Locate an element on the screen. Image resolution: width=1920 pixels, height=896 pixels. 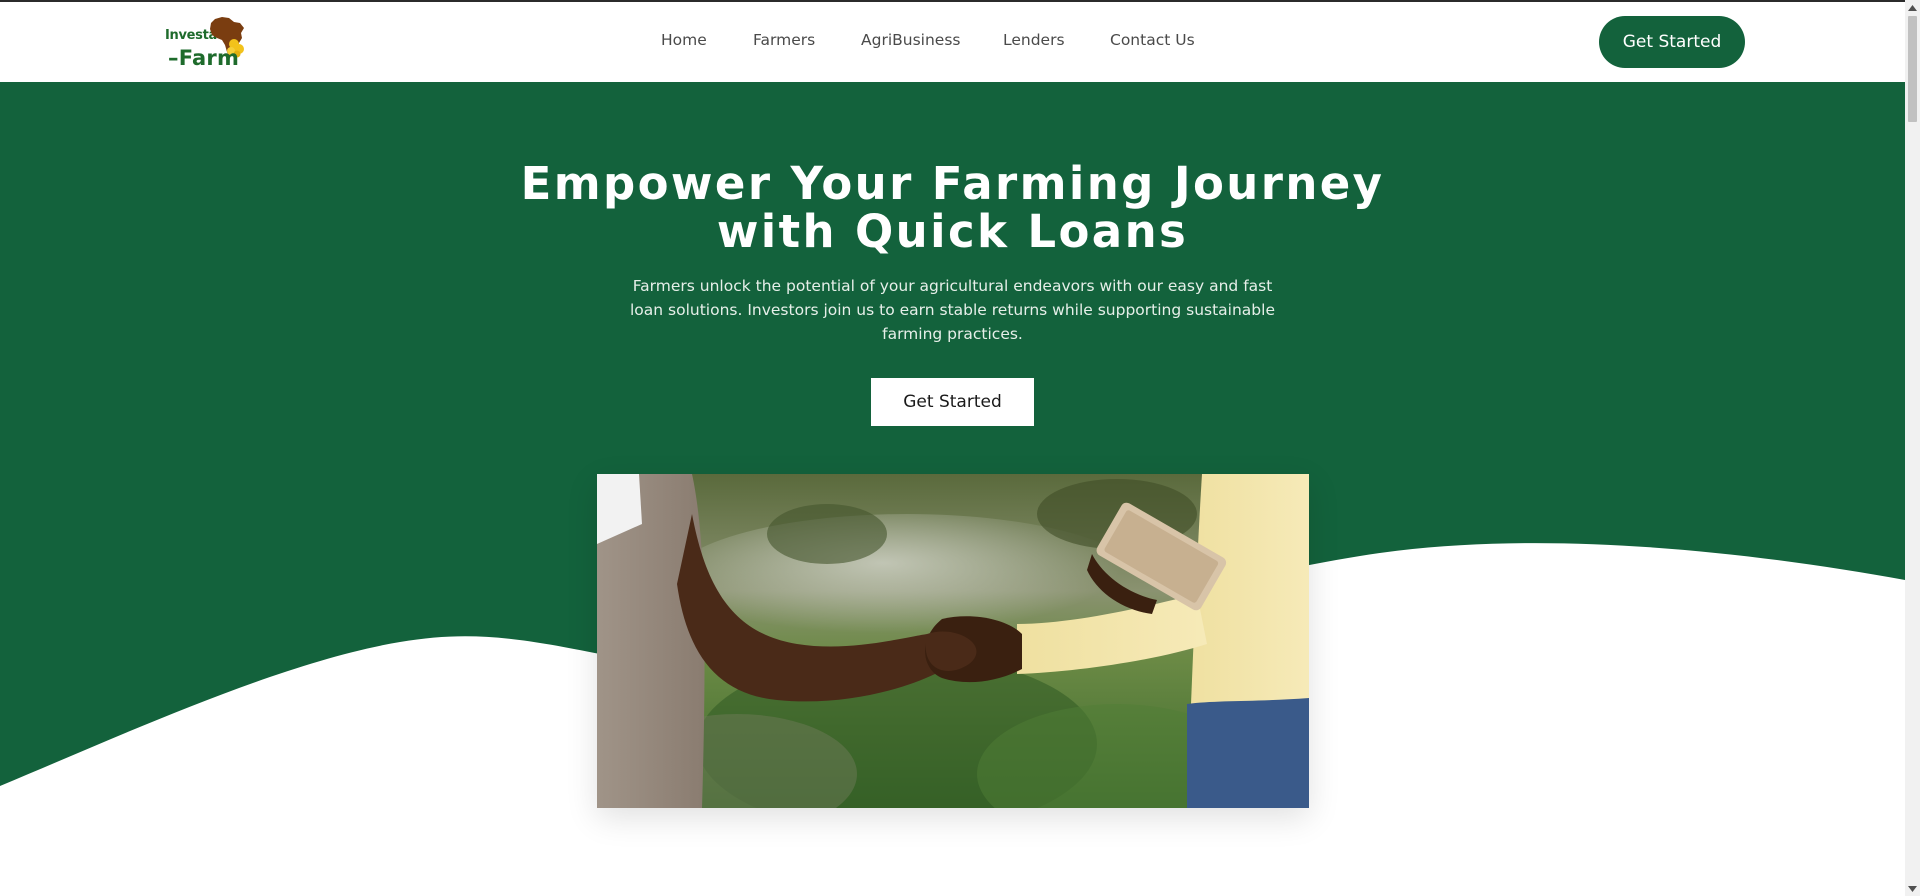
scrollbar-thumb is located at coordinates (1912, 69).